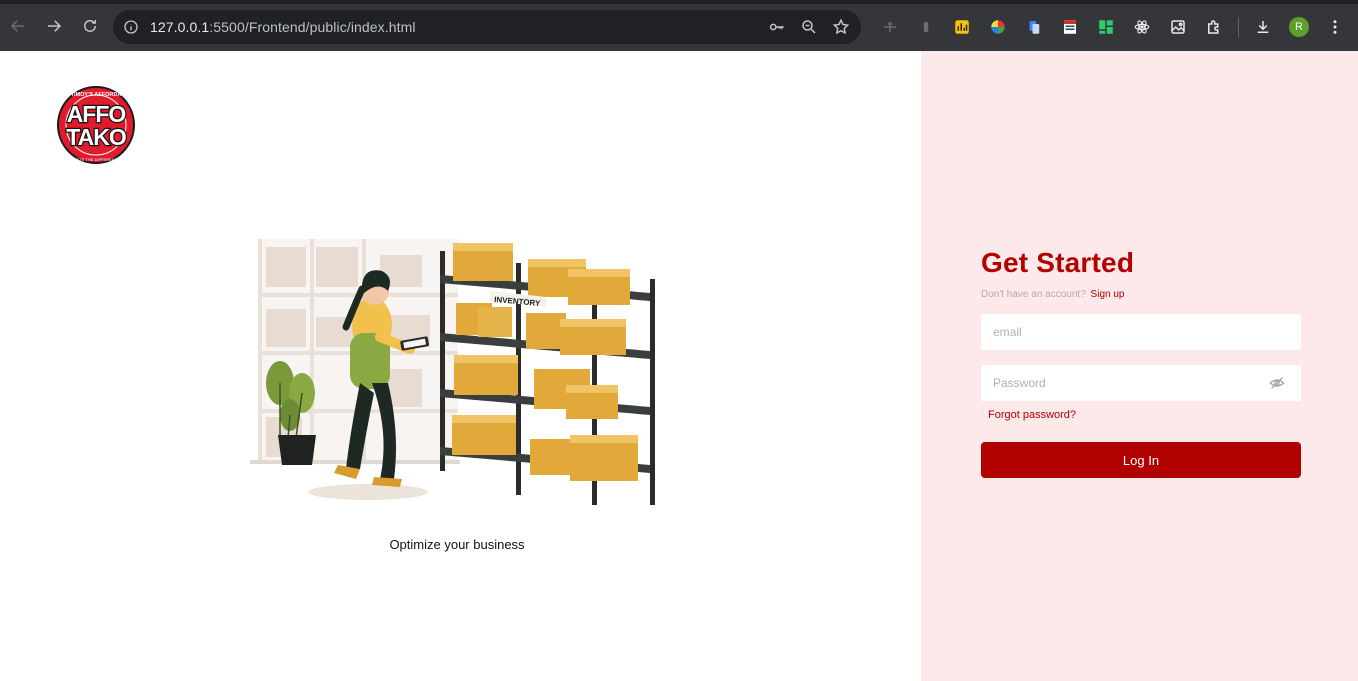 The width and height of the screenshot is (1358, 681). What do you see at coordinates (1144, 415) in the screenshot?
I see `forgot-password-link: Forgot password?` at bounding box center [1144, 415].